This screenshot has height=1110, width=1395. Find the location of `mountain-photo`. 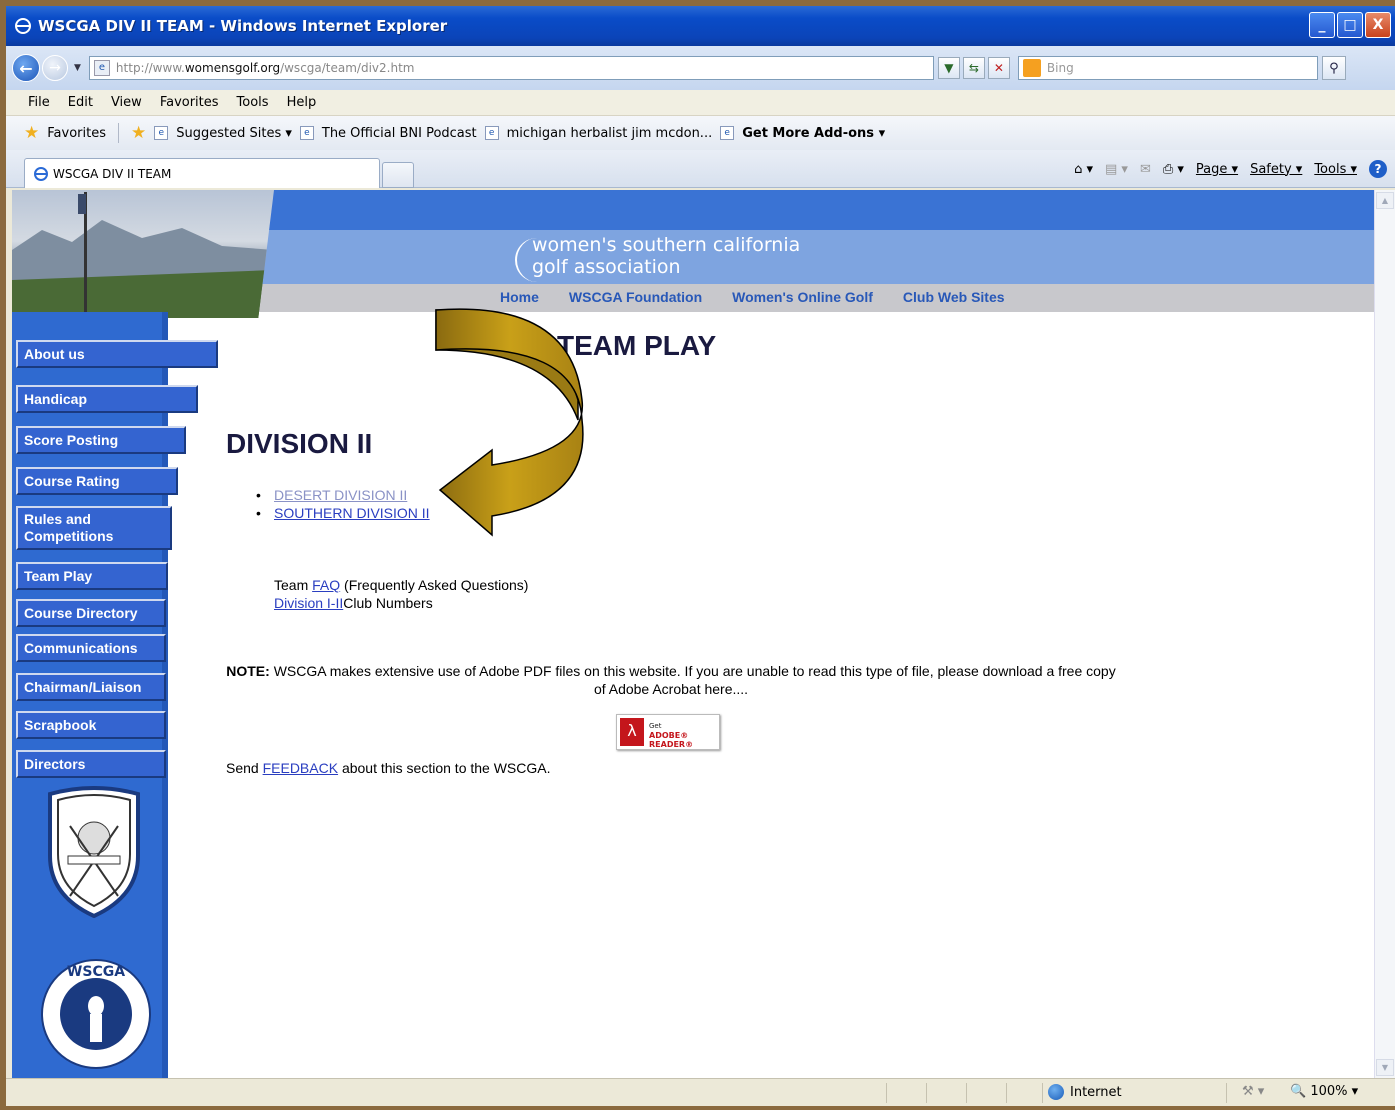

mountain-photo is located at coordinates (143, 255).